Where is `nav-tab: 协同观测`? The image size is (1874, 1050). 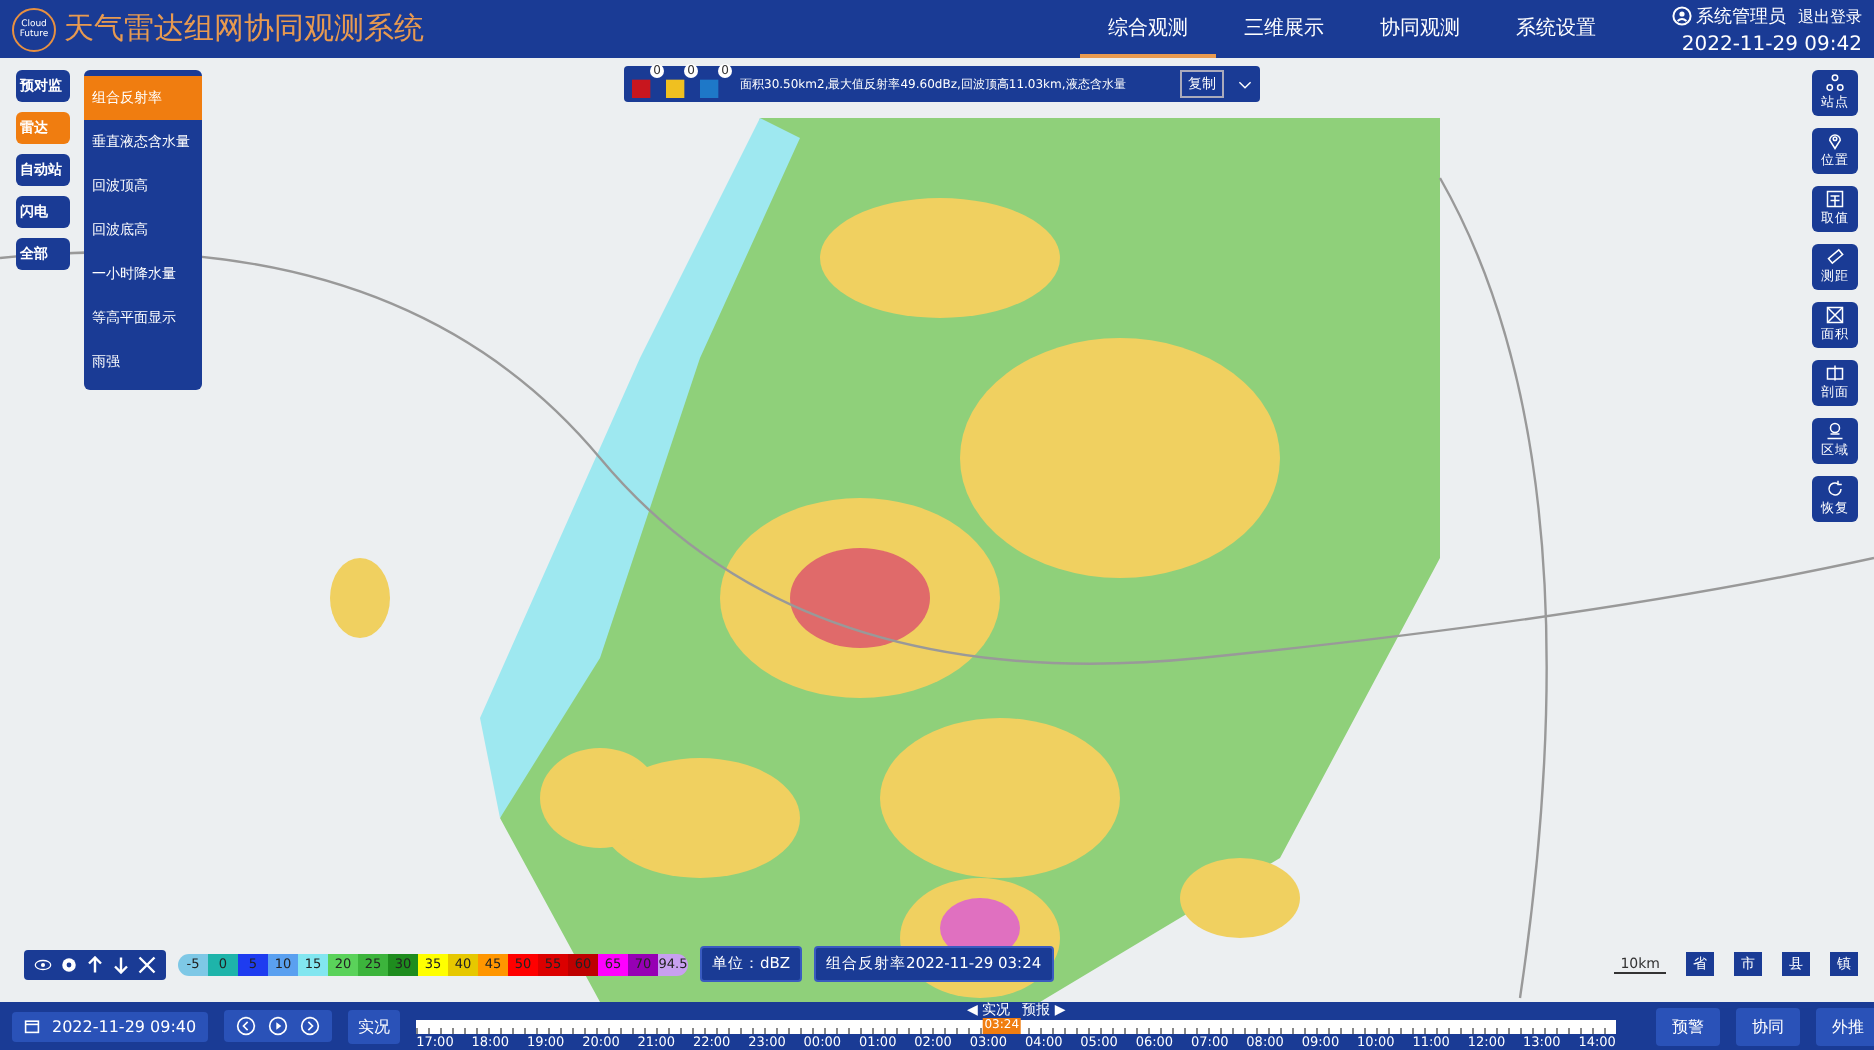
nav-tab: 协同观测 is located at coordinates (1420, 29).